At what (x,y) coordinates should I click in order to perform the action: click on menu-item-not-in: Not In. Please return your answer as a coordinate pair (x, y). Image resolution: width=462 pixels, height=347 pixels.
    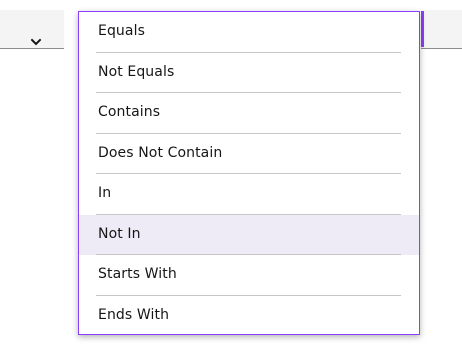
    Looking at the image, I should click on (249, 234).